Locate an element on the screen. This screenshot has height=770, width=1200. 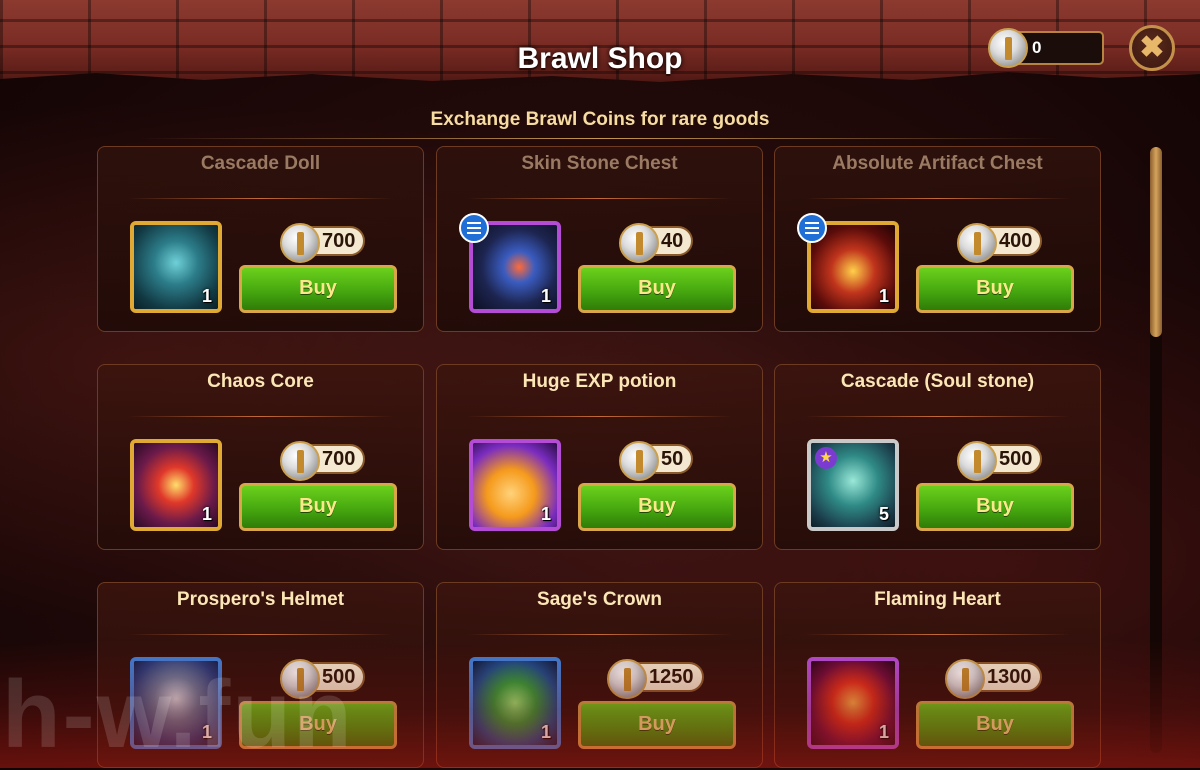
item-name: Huge EXP potion is located at coordinates (599, 381).